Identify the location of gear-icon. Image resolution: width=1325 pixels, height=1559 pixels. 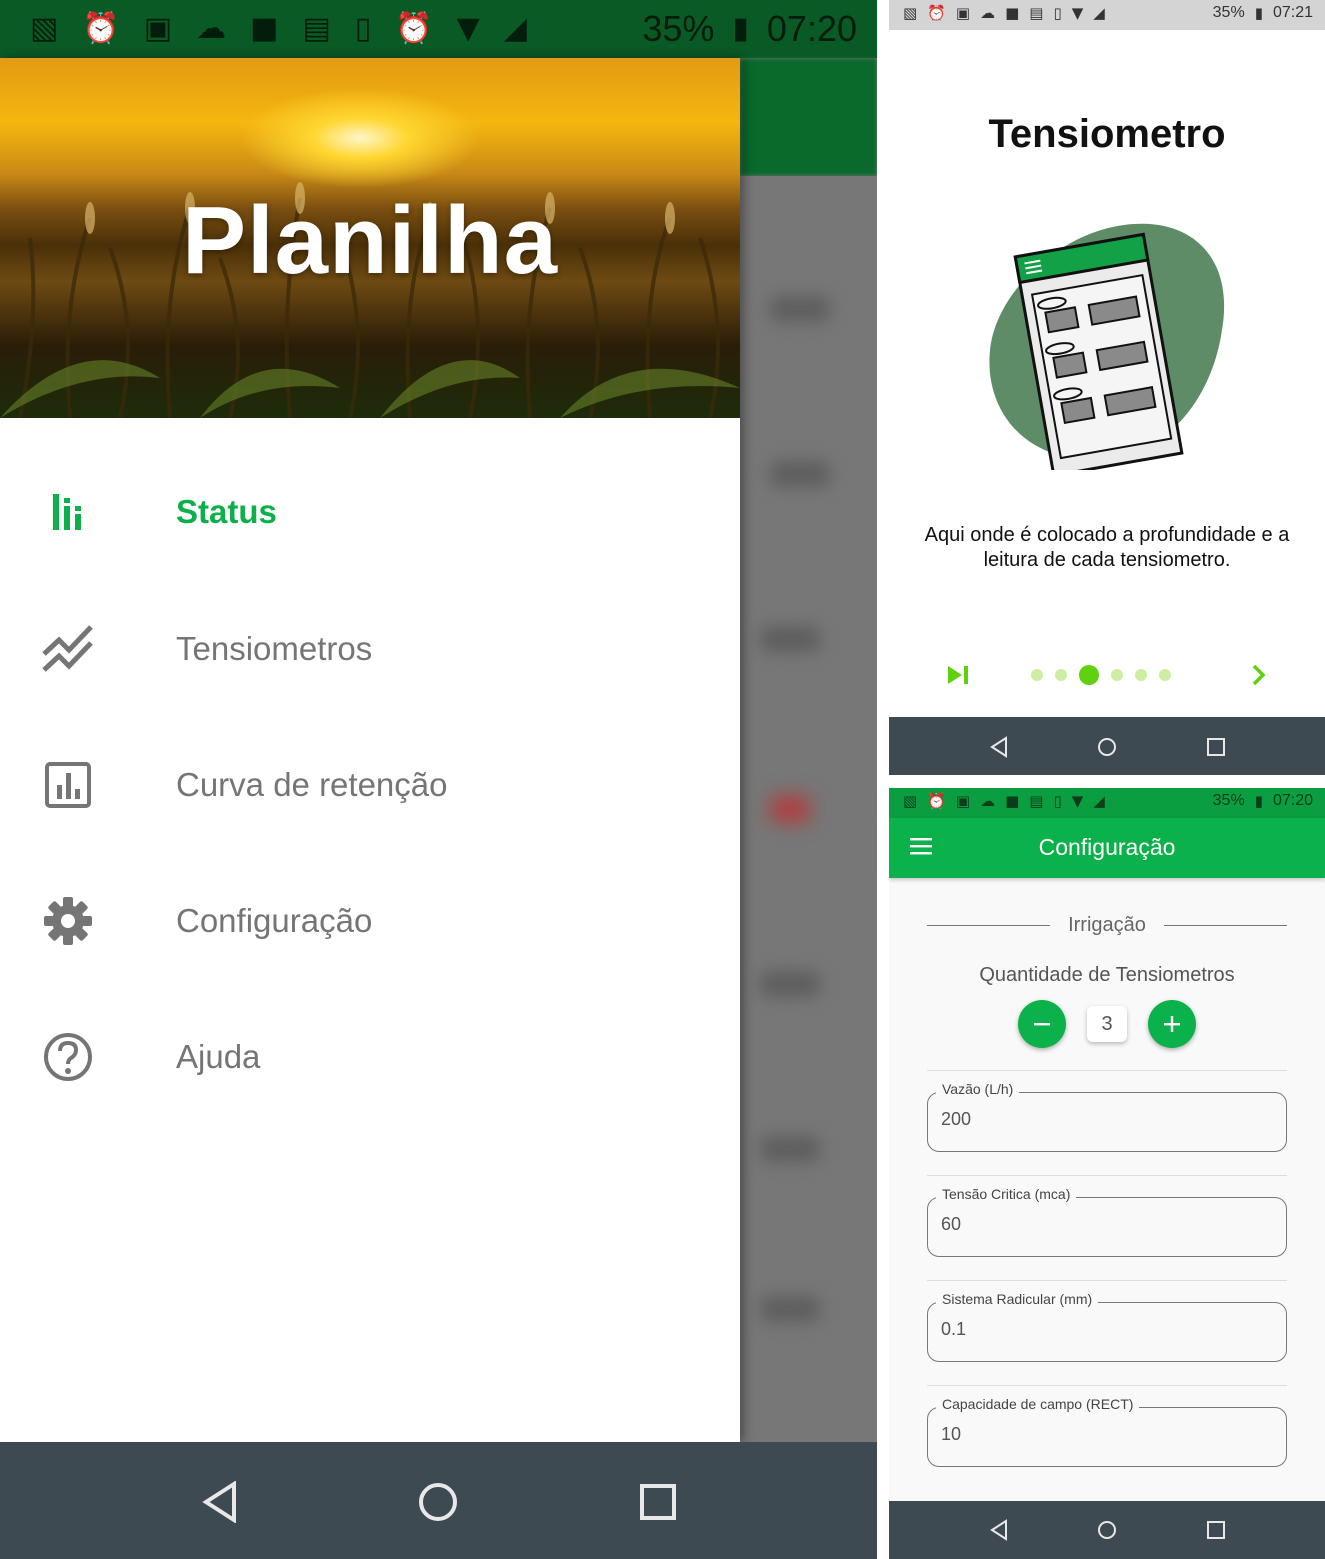
(68, 921).